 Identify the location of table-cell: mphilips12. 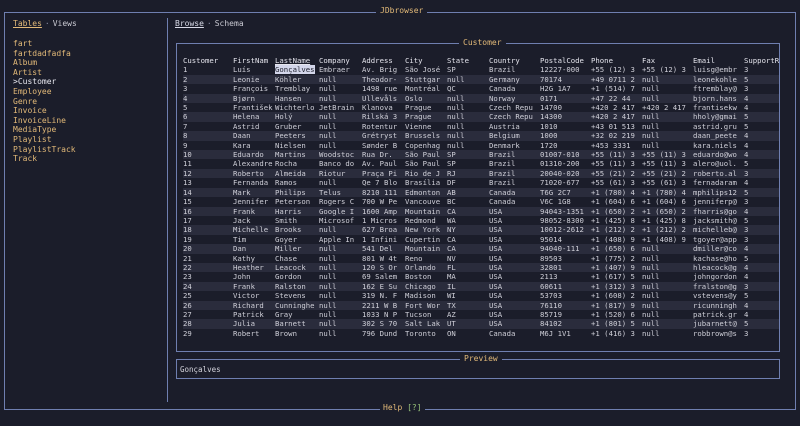
(718, 192).